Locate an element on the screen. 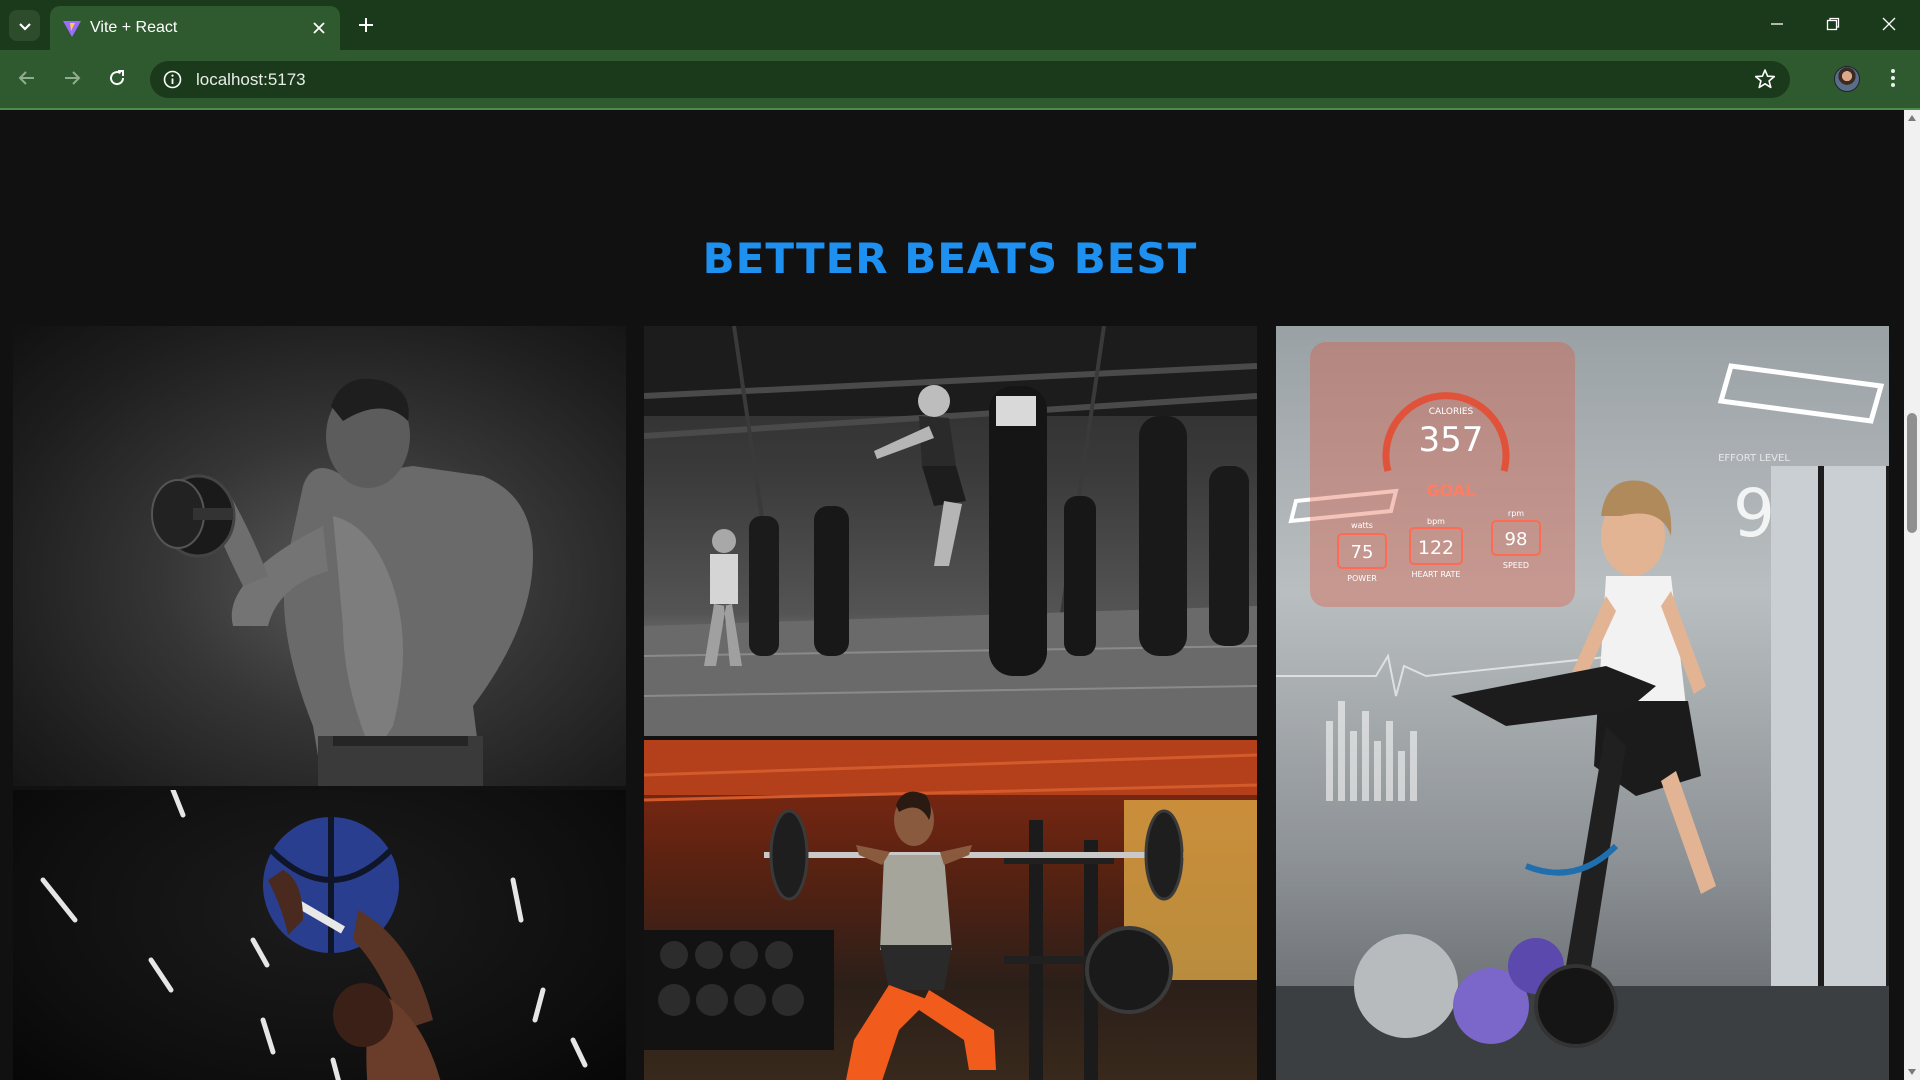 This screenshot has width=1920, height=1080. scroll-down-icon is located at coordinates (1912, 1072).